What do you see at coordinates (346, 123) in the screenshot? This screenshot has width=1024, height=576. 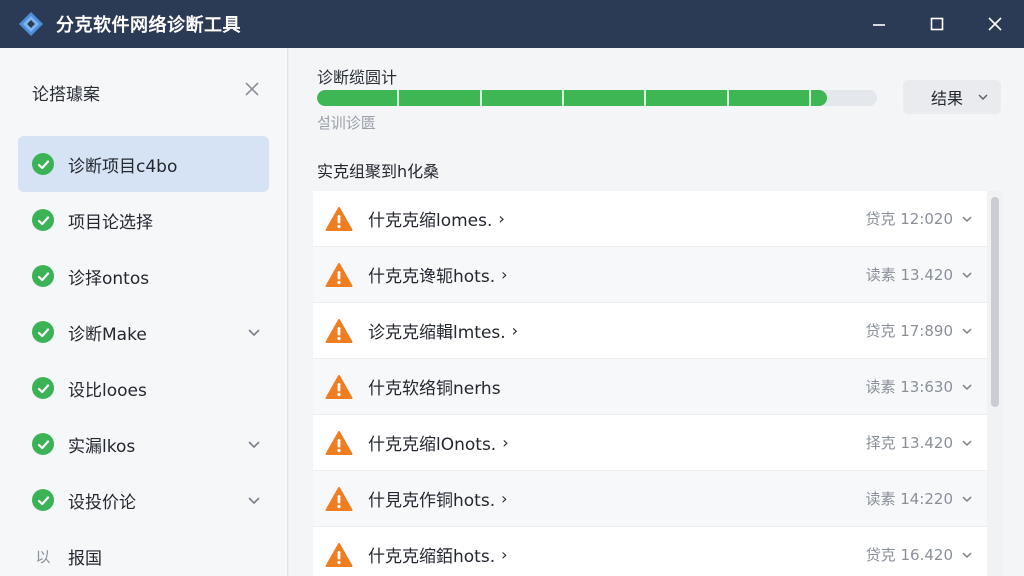 I see `progress-subtitle: 설训诊匮` at bounding box center [346, 123].